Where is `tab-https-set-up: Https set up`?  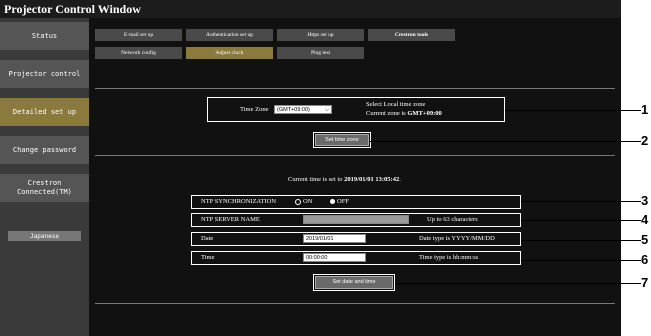
tab-https-set-up: Https set up is located at coordinates (320, 35).